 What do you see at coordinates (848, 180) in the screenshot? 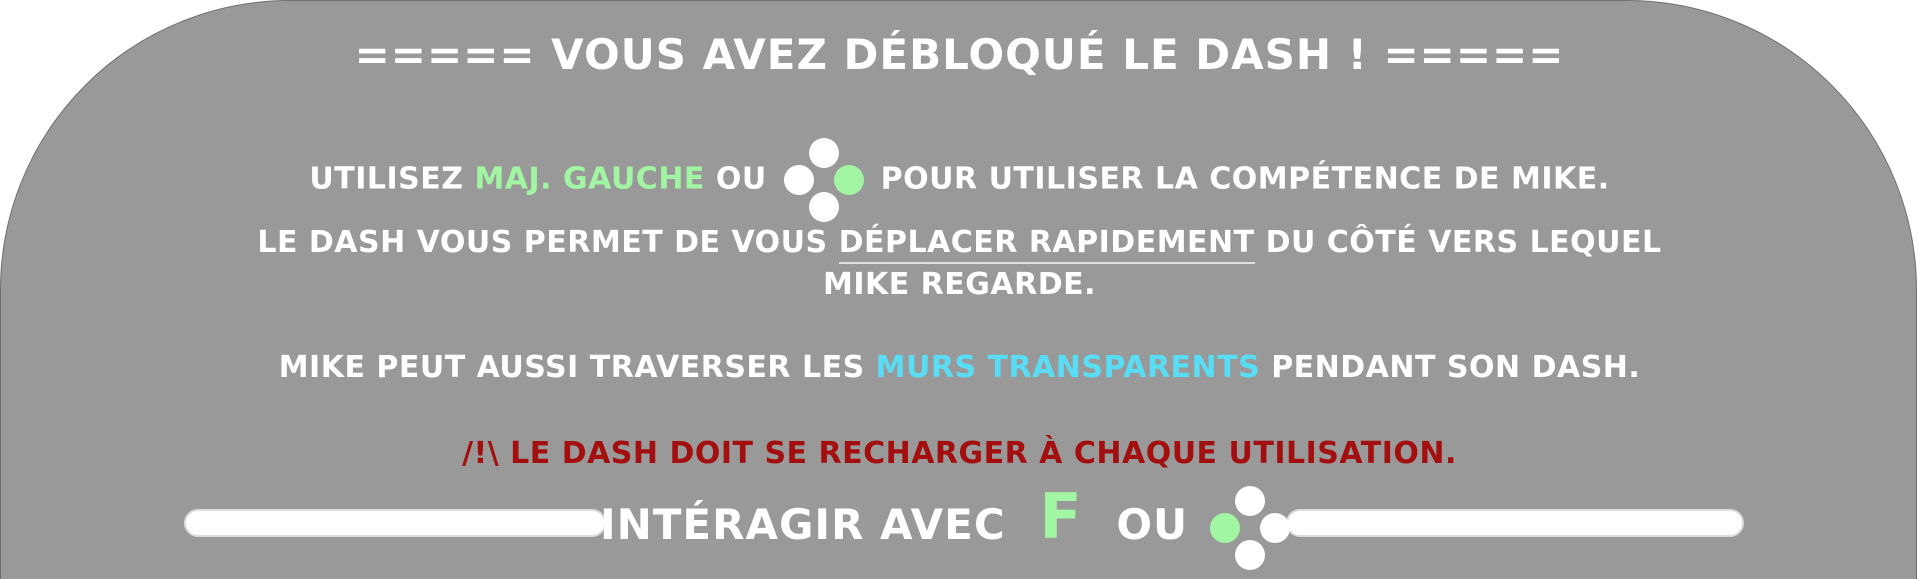
I see `gamepad-right-button-highlight` at bounding box center [848, 180].